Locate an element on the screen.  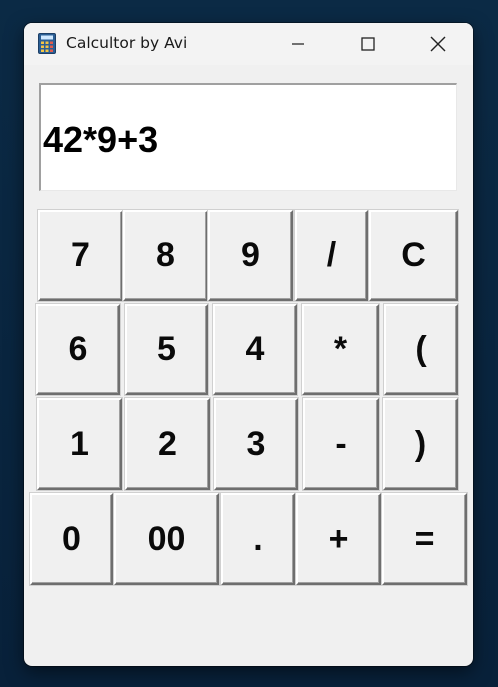
key-7: 7 is located at coordinates (80, 255).